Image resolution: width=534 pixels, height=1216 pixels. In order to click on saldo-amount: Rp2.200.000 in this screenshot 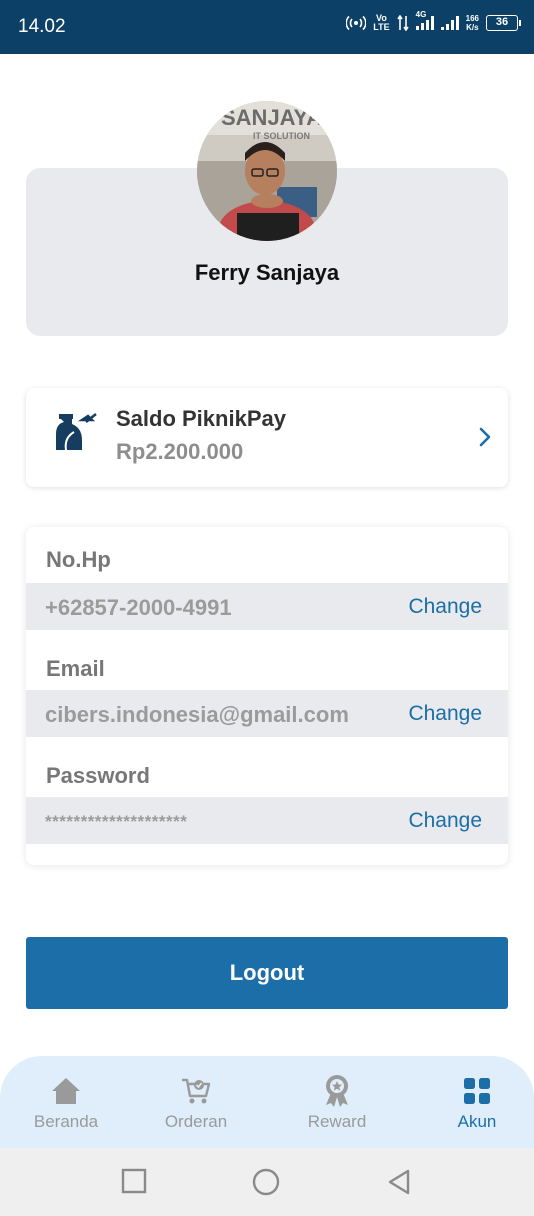, I will do `click(180, 451)`.